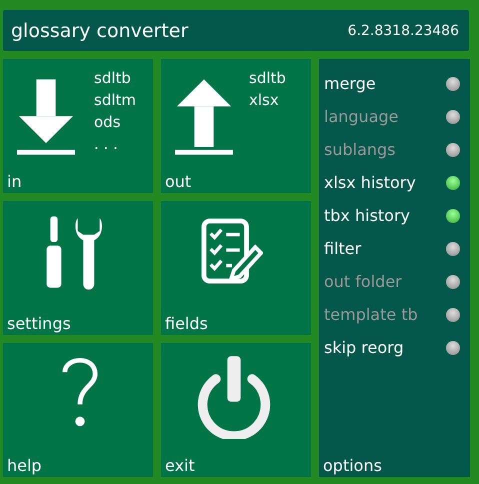 This screenshot has height=484, width=479. What do you see at coordinates (78, 126) in the screenshot?
I see `tile-button: sdltb sdltm ods . . . in` at bounding box center [78, 126].